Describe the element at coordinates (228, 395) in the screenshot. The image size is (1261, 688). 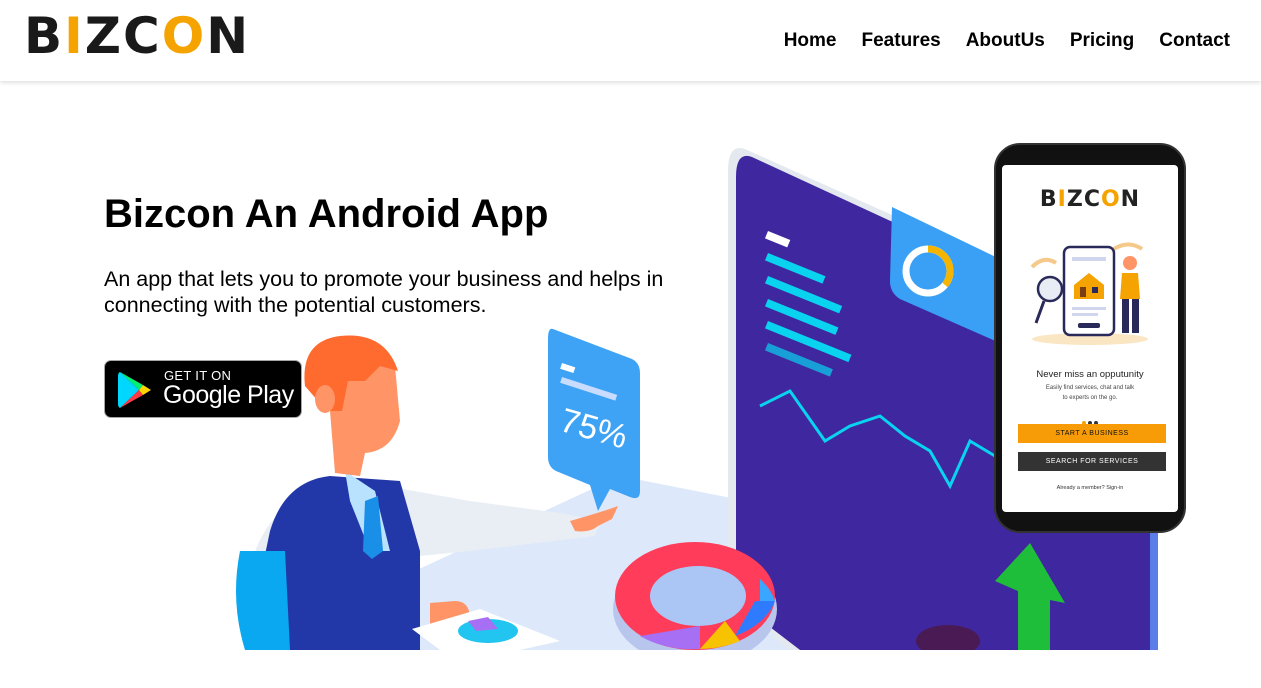
I see `badge-big-text: Google Play` at that location.